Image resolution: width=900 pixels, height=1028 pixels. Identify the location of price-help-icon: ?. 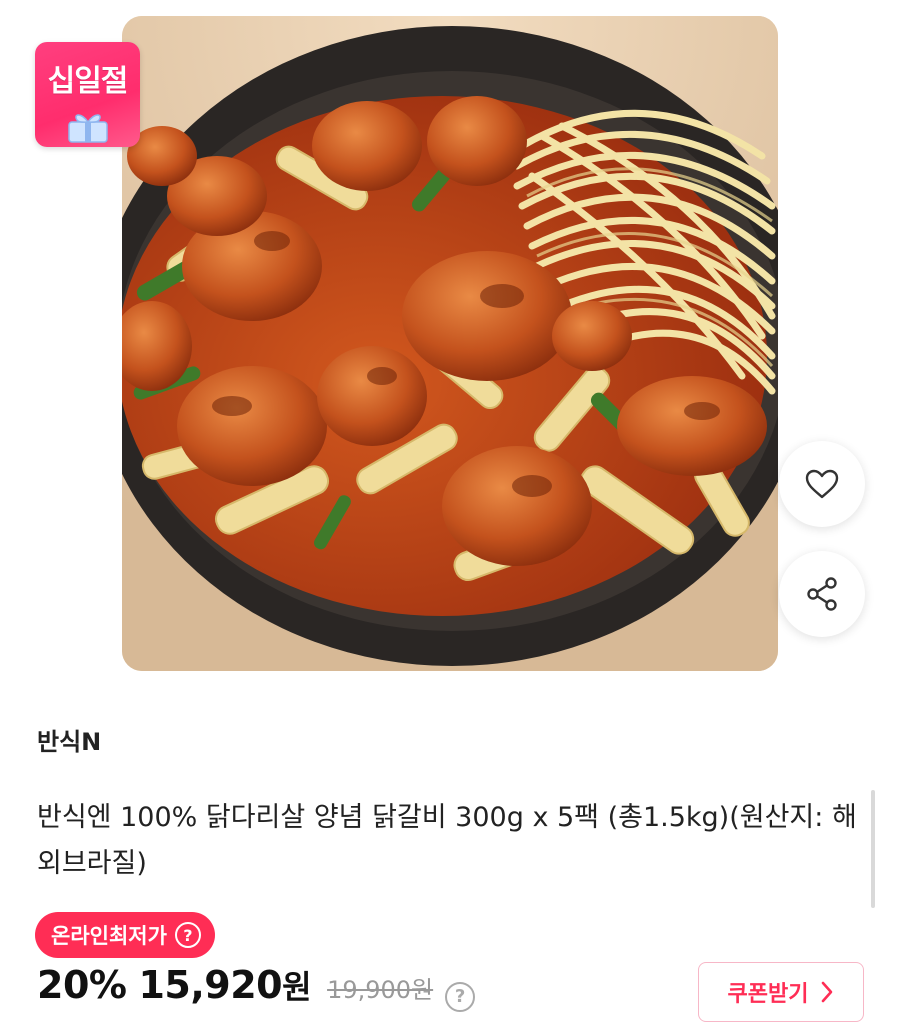
(460, 996).